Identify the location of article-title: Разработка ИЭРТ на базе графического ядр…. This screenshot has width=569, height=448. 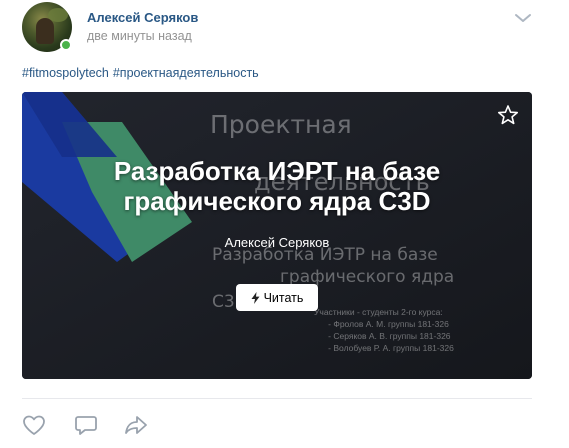
(277, 186).